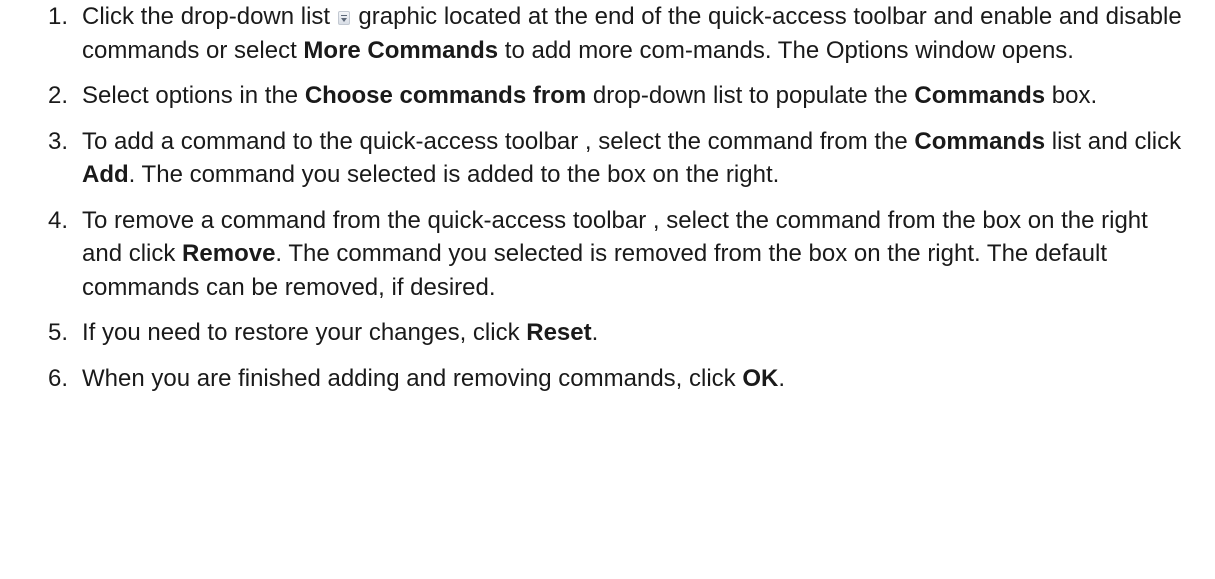  What do you see at coordinates (58, 332) in the screenshot?
I see `step-number: 5.` at bounding box center [58, 332].